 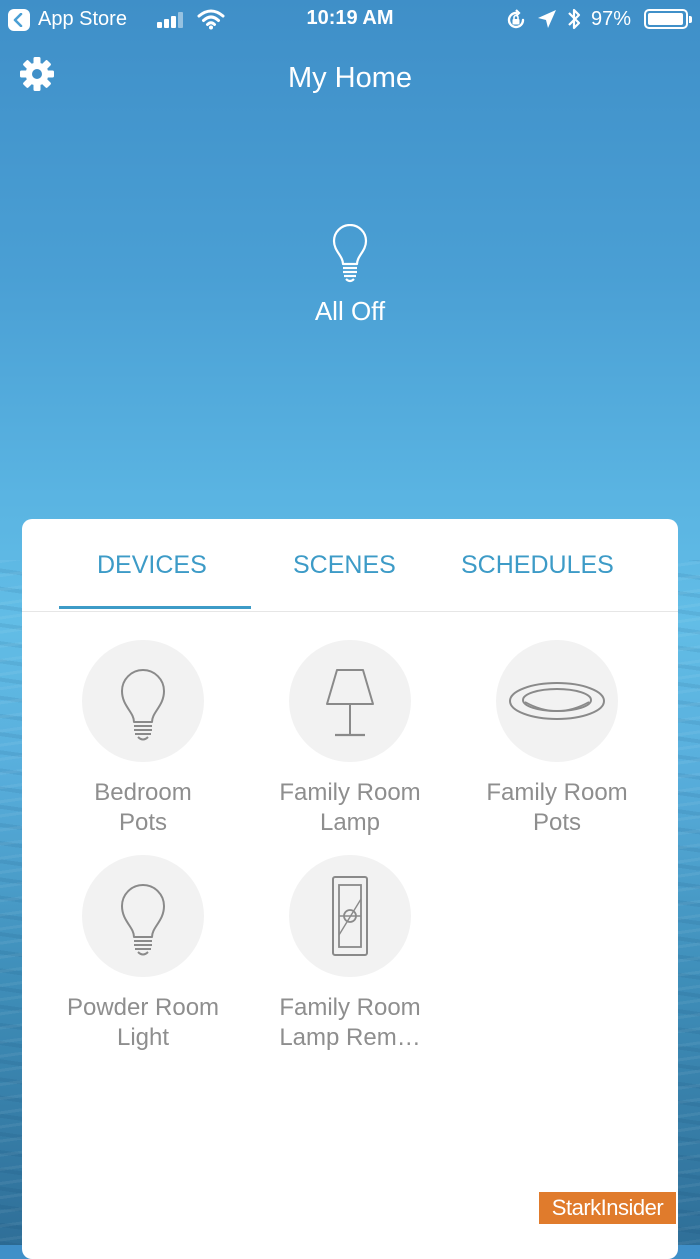 What do you see at coordinates (143, 1007) in the screenshot?
I see `device-name-line1: Powder Room` at bounding box center [143, 1007].